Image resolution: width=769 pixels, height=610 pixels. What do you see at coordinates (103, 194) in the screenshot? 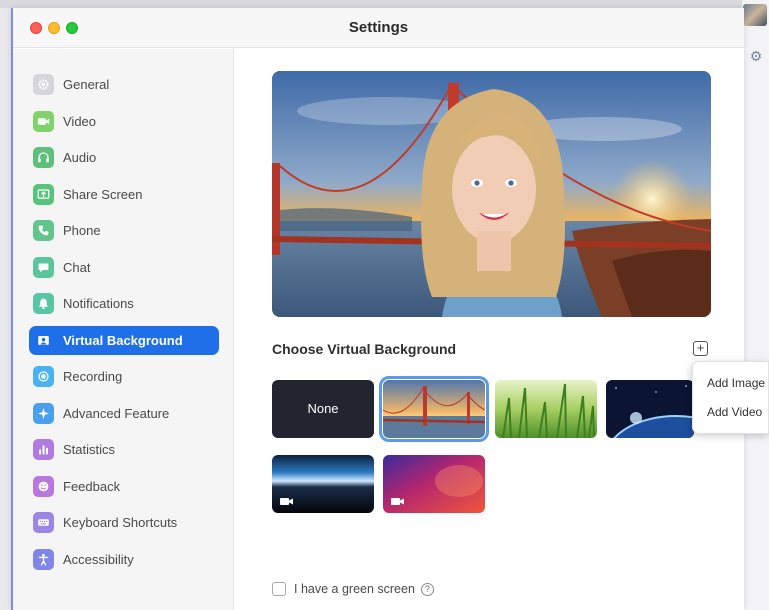
I see `sidebar-item-label: Share Screen` at bounding box center [103, 194].